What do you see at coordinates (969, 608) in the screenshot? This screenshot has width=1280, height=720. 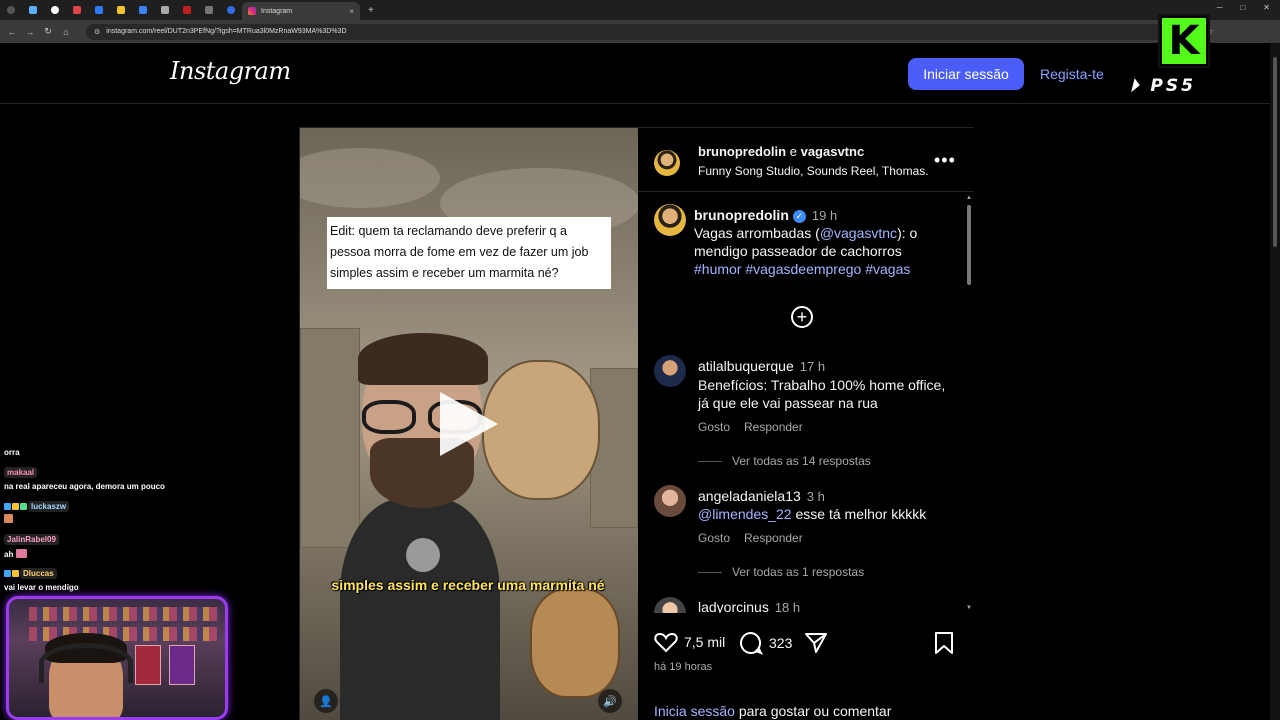 I see `scroll-down-icon: ▼` at bounding box center [969, 608].